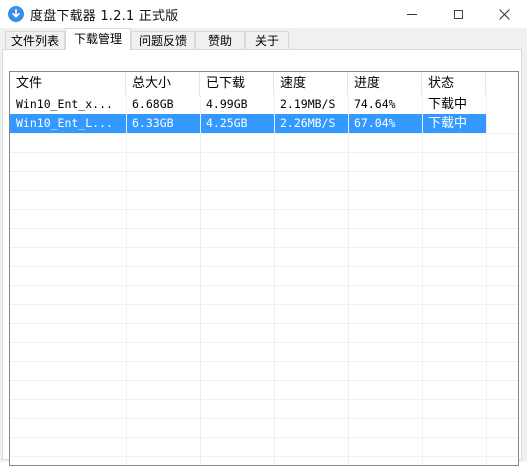 This screenshot has width=527, height=466. Describe the element at coordinates (454, 83) in the screenshot. I see `column-header-status: 状态` at that location.